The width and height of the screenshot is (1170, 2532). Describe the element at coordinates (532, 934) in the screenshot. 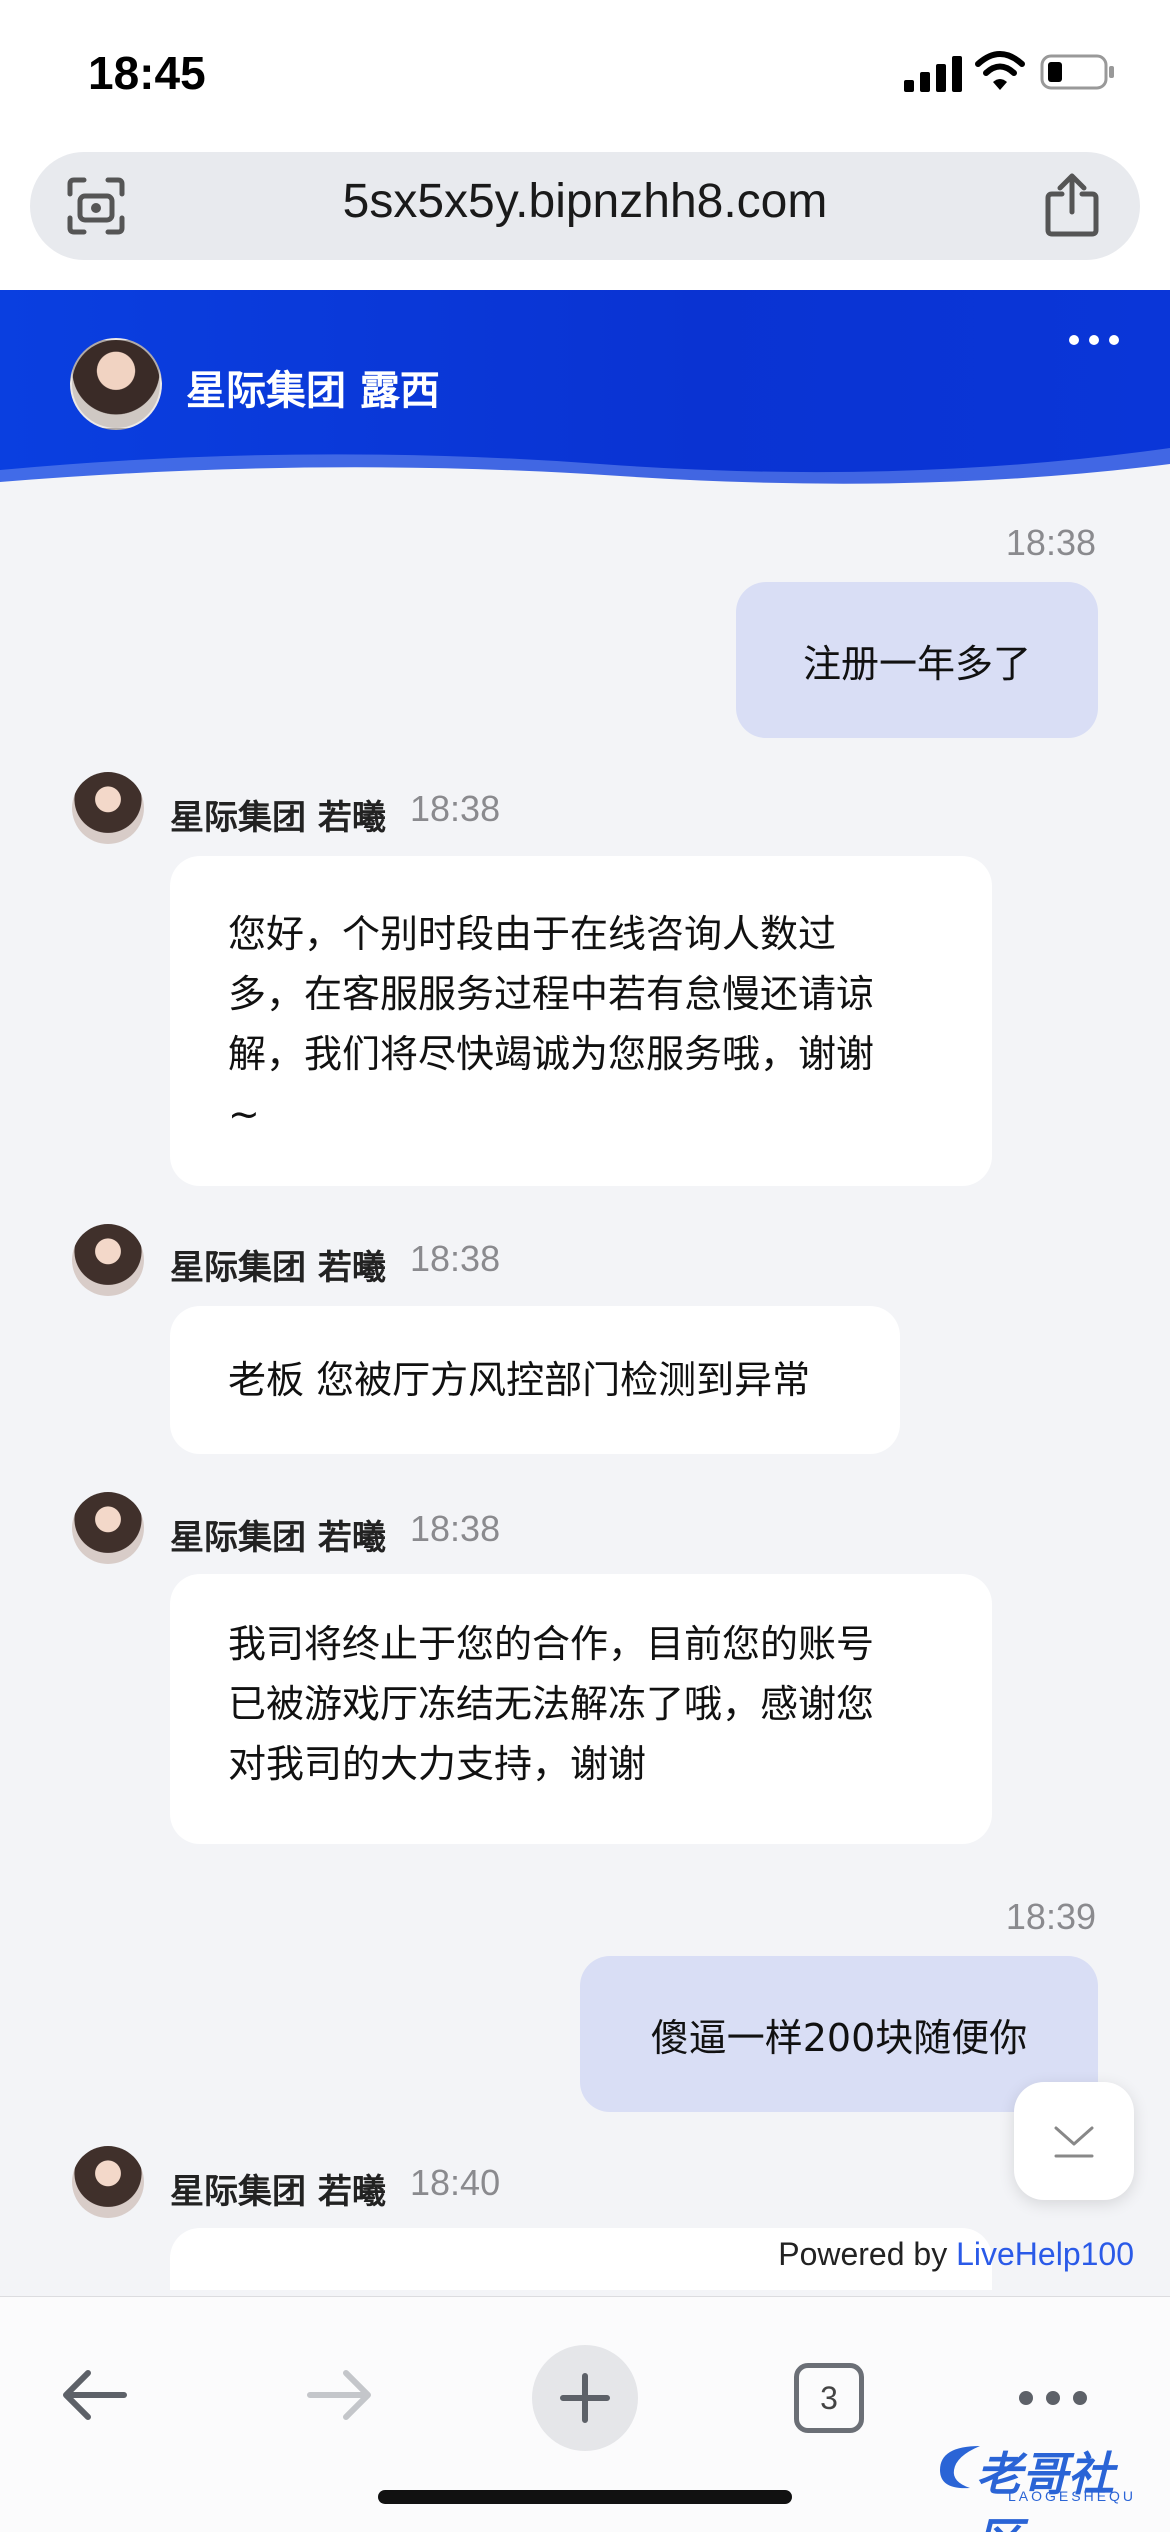

I see `message-line: 您好，个别时段由于在线咨询人数过` at that location.